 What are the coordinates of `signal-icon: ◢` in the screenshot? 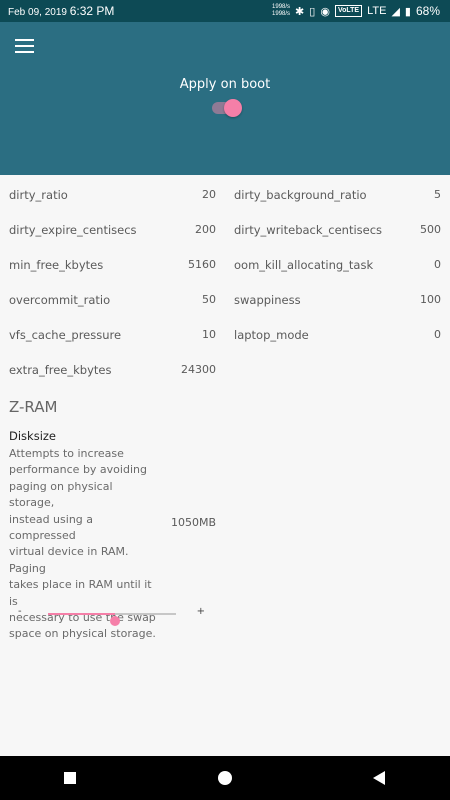 It's located at (395, 11).